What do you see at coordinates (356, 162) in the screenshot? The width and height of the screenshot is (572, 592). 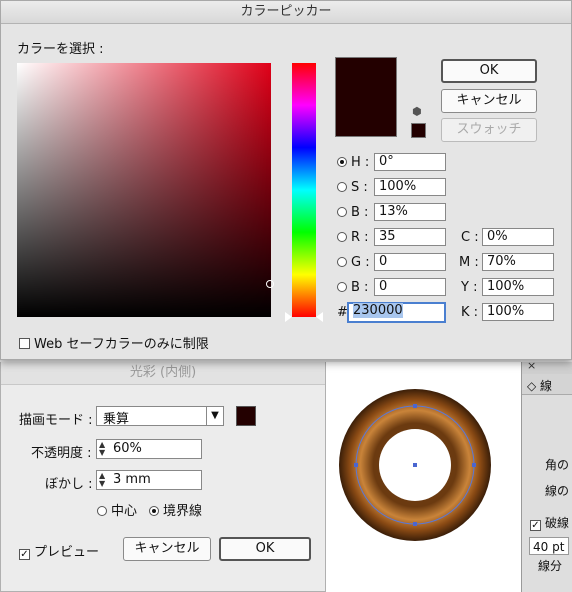 I see `h-key: H` at bounding box center [356, 162].